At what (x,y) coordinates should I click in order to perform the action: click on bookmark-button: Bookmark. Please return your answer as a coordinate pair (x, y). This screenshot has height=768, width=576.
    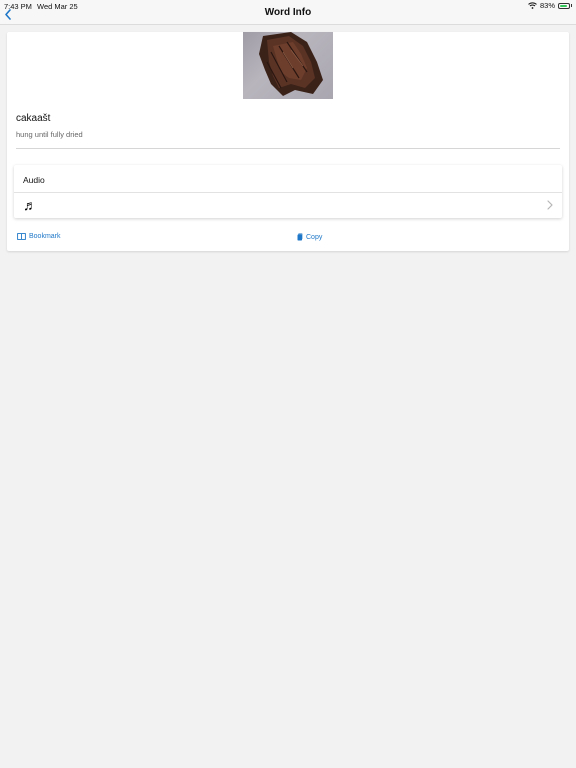
    Looking at the image, I should click on (39, 236).